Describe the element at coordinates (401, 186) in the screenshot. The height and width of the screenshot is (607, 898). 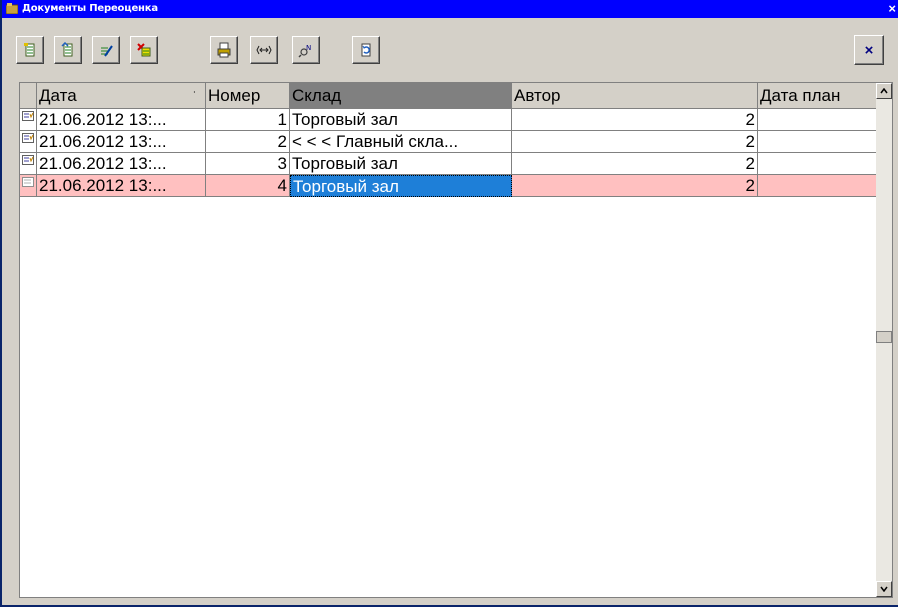
I see `cell-warehouse-focused: Торговый зал` at that location.